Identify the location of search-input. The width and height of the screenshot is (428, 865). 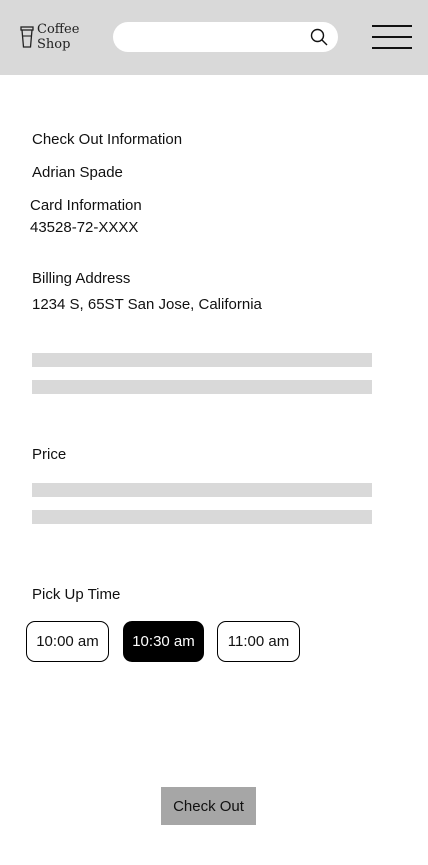
(219, 38).